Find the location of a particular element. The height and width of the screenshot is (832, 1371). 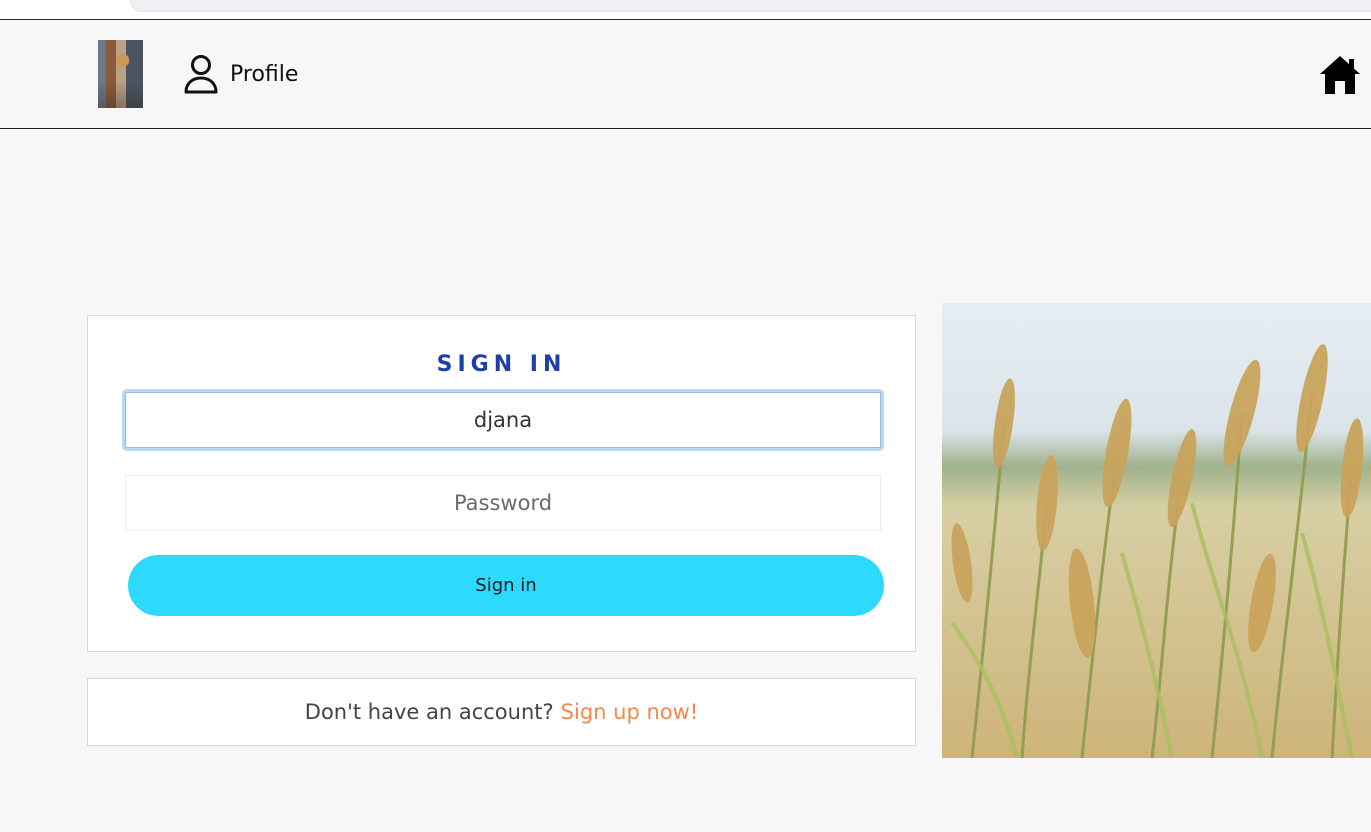

address-bar is located at coordinates (750, 6).